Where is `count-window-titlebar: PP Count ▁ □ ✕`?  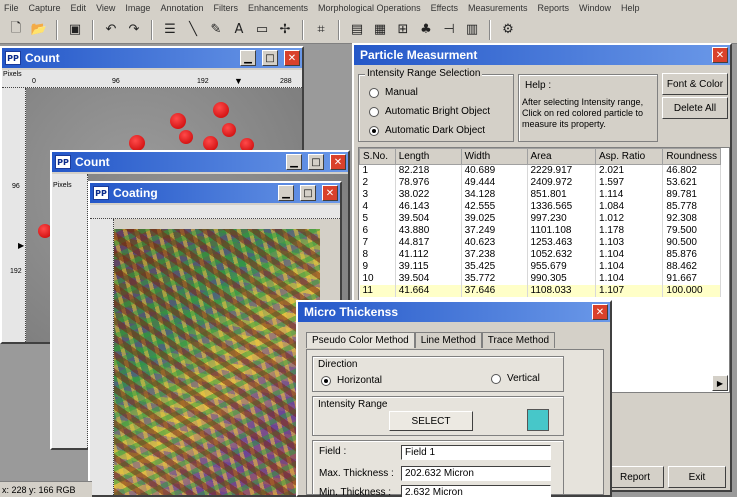
count-window-titlebar: PP Count ▁ □ ✕ is located at coordinates (152, 58).